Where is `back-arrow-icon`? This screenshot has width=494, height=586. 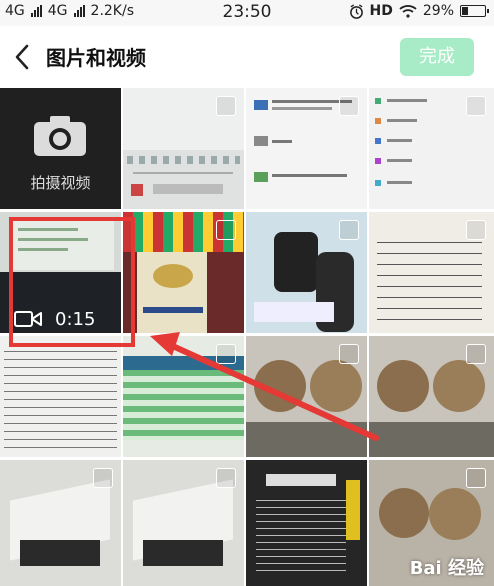 back-arrow-icon is located at coordinates (22, 57).